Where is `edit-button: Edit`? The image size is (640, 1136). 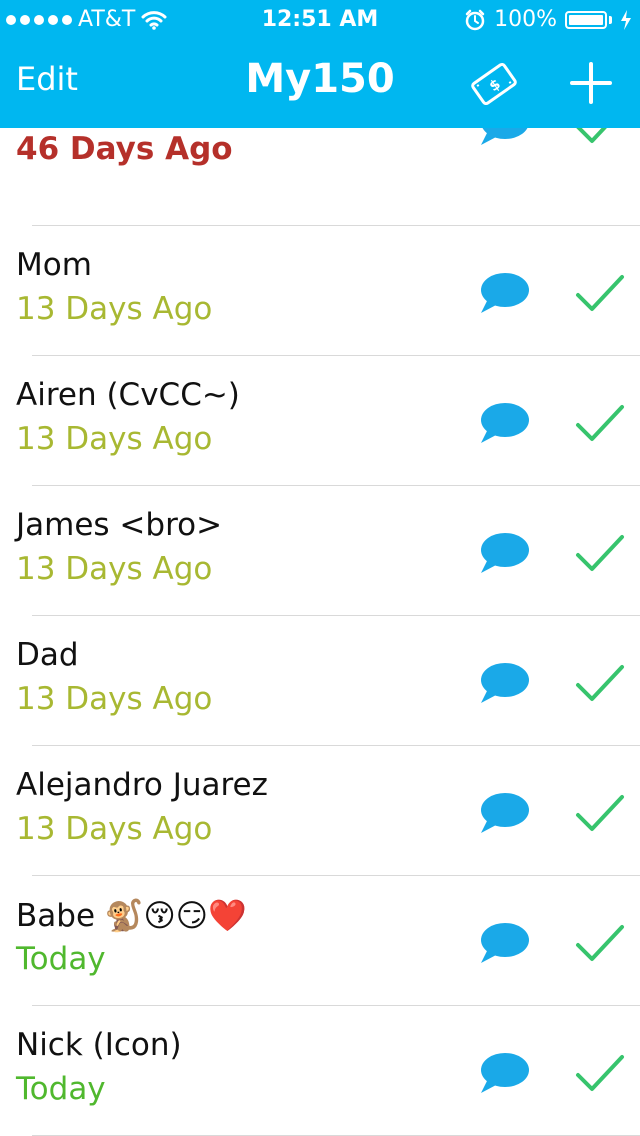 edit-button: Edit is located at coordinates (47, 79).